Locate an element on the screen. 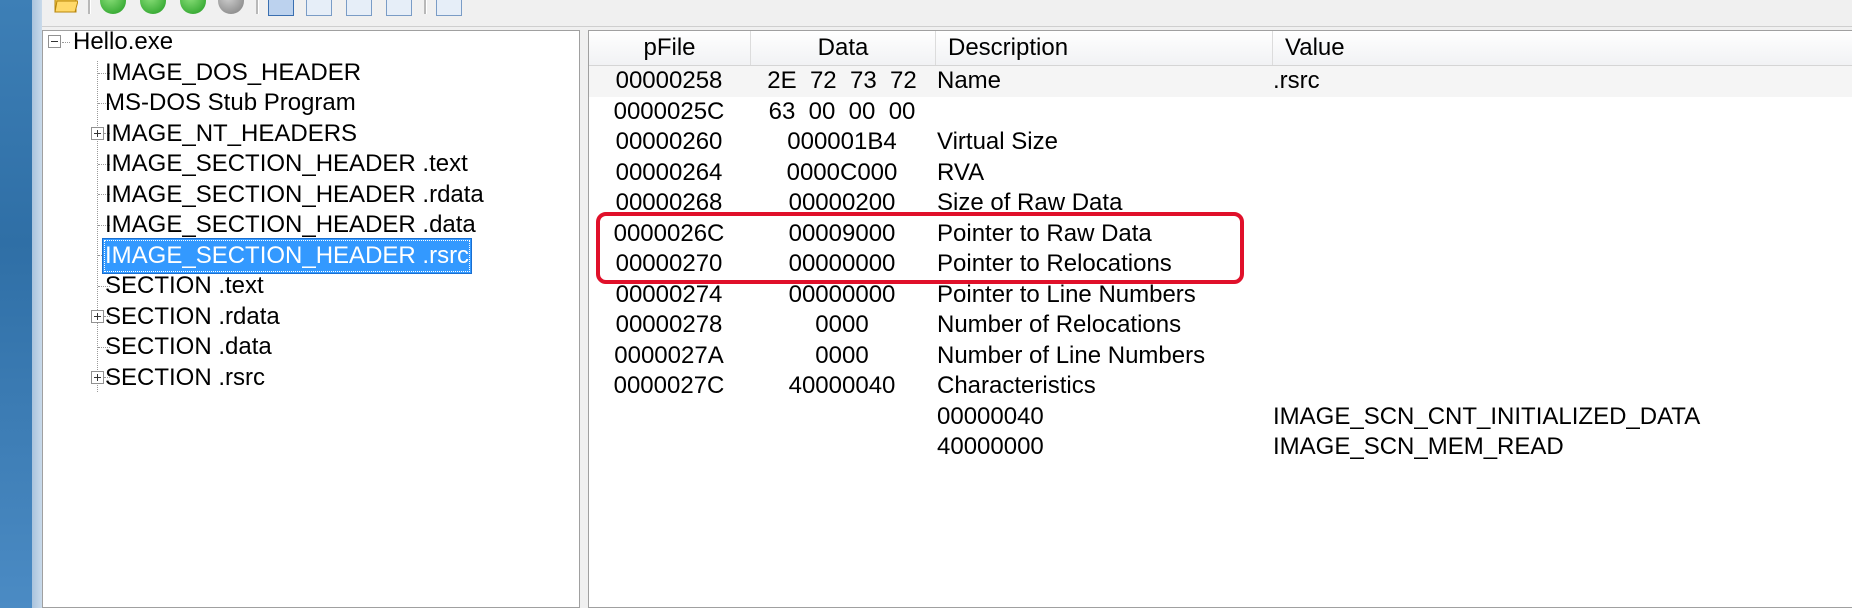 This screenshot has width=1852, height=608. table-row: 0000025C 63 00 00 00 is located at coordinates (1220, 112).